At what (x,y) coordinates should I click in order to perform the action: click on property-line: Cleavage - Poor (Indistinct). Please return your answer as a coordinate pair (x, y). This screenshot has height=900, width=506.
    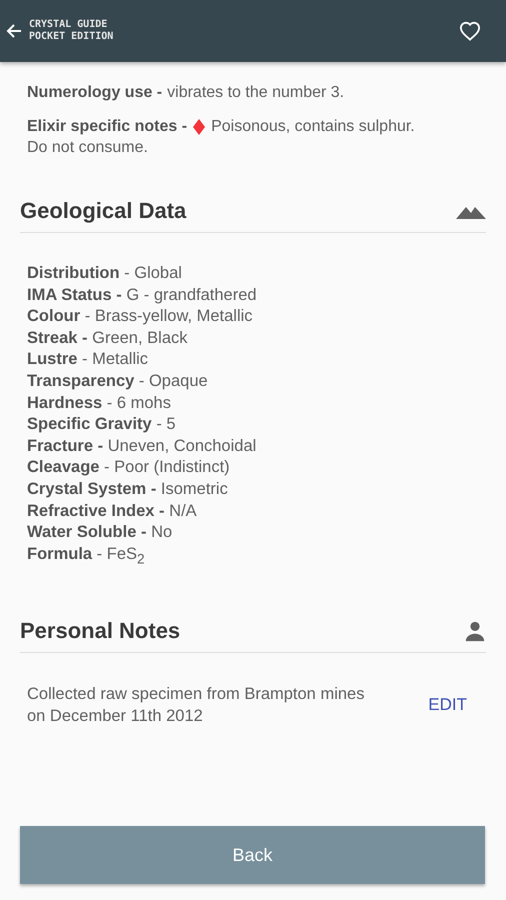
    Looking at the image, I should click on (129, 467).